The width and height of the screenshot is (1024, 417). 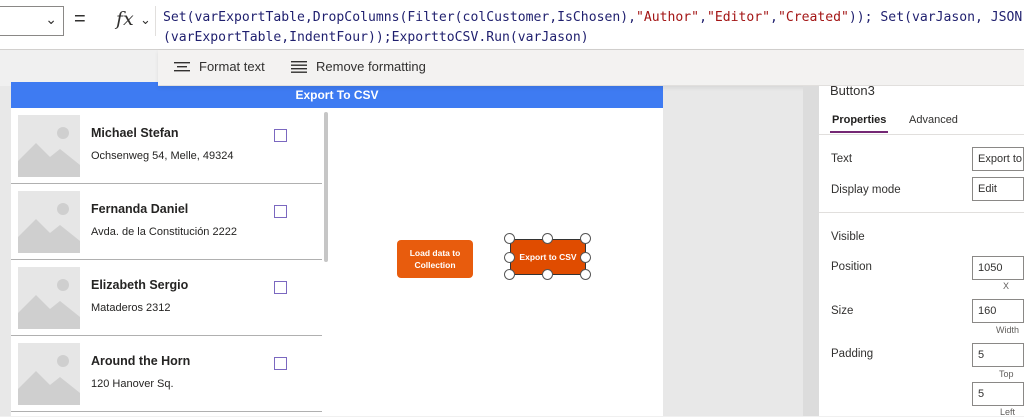 I want to click on gallery-item-title: Fernanda Daniel, so click(x=140, y=209).